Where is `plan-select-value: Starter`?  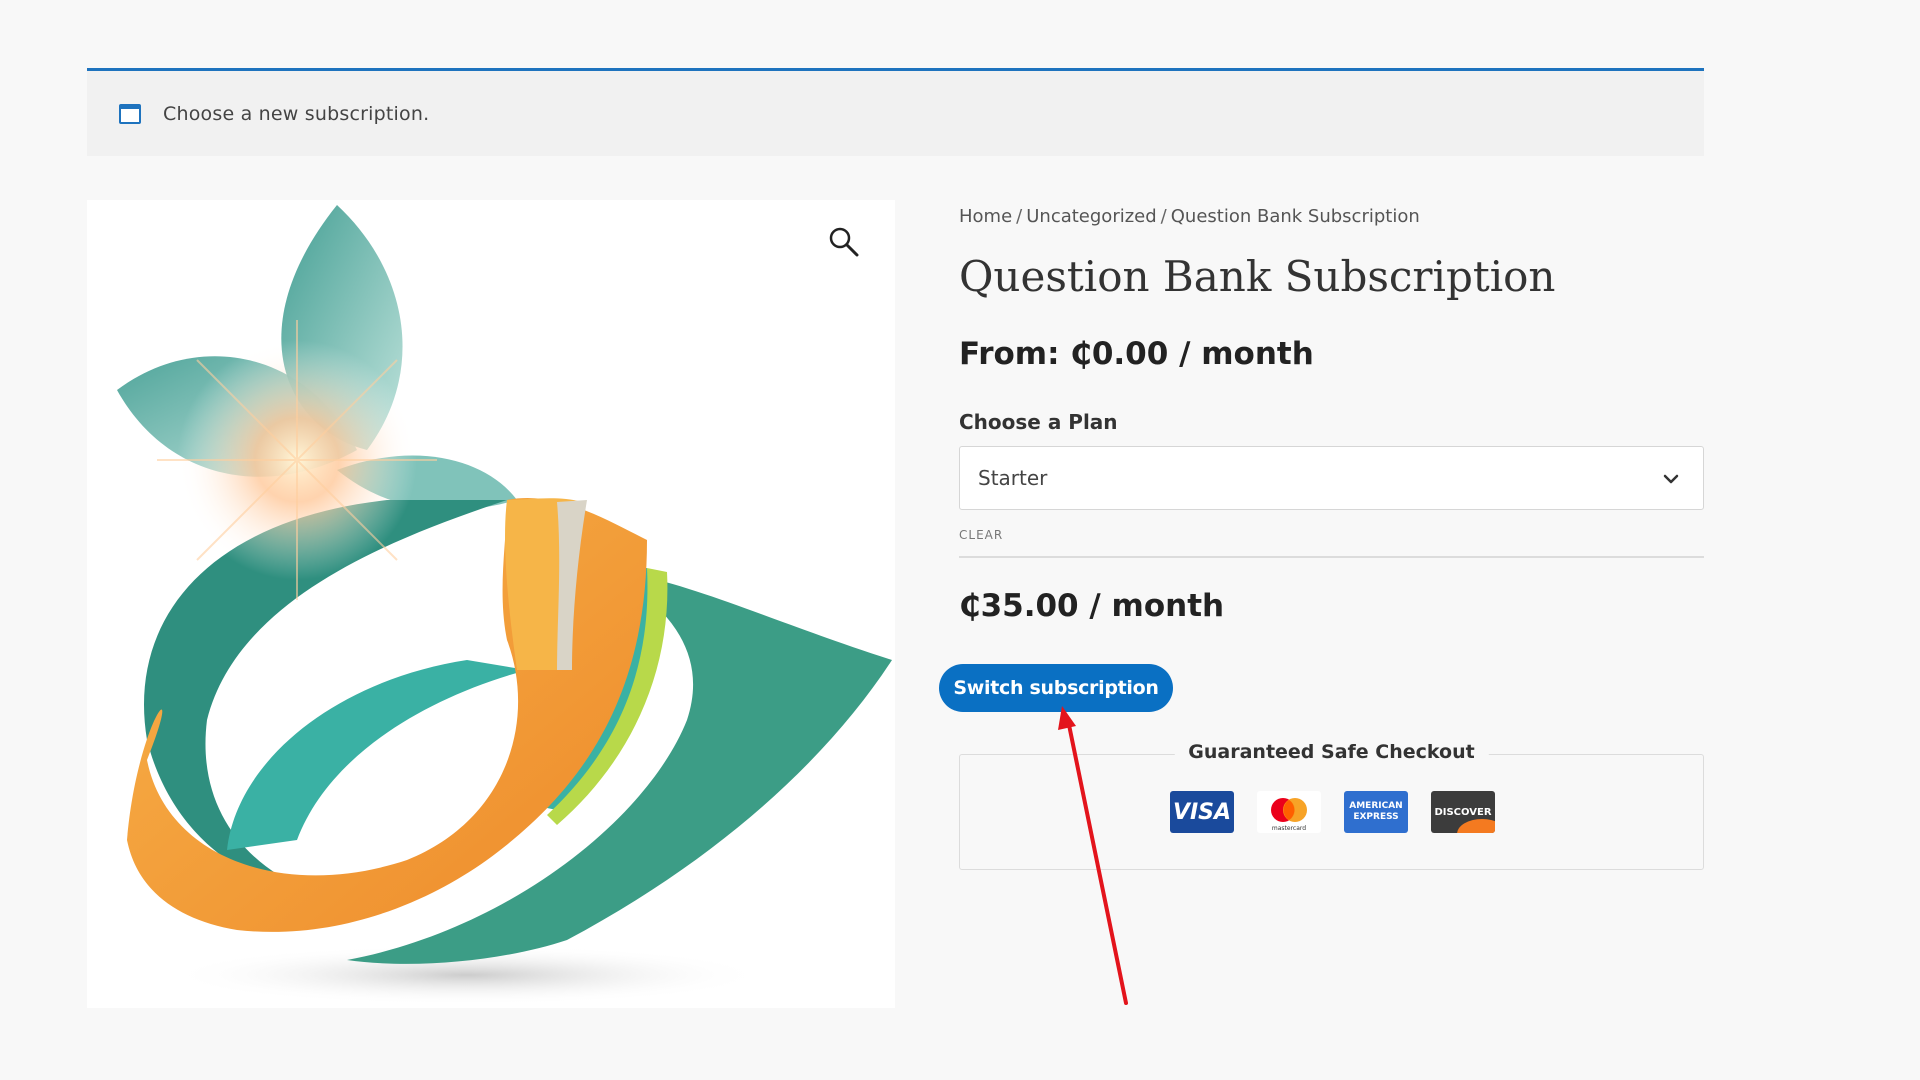 plan-select-value: Starter is located at coordinates (1013, 478).